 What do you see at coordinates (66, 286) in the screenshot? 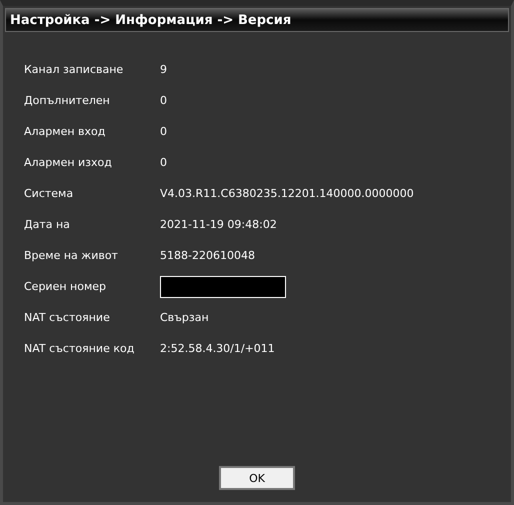
I see `field-label: Сериен номер` at bounding box center [66, 286].